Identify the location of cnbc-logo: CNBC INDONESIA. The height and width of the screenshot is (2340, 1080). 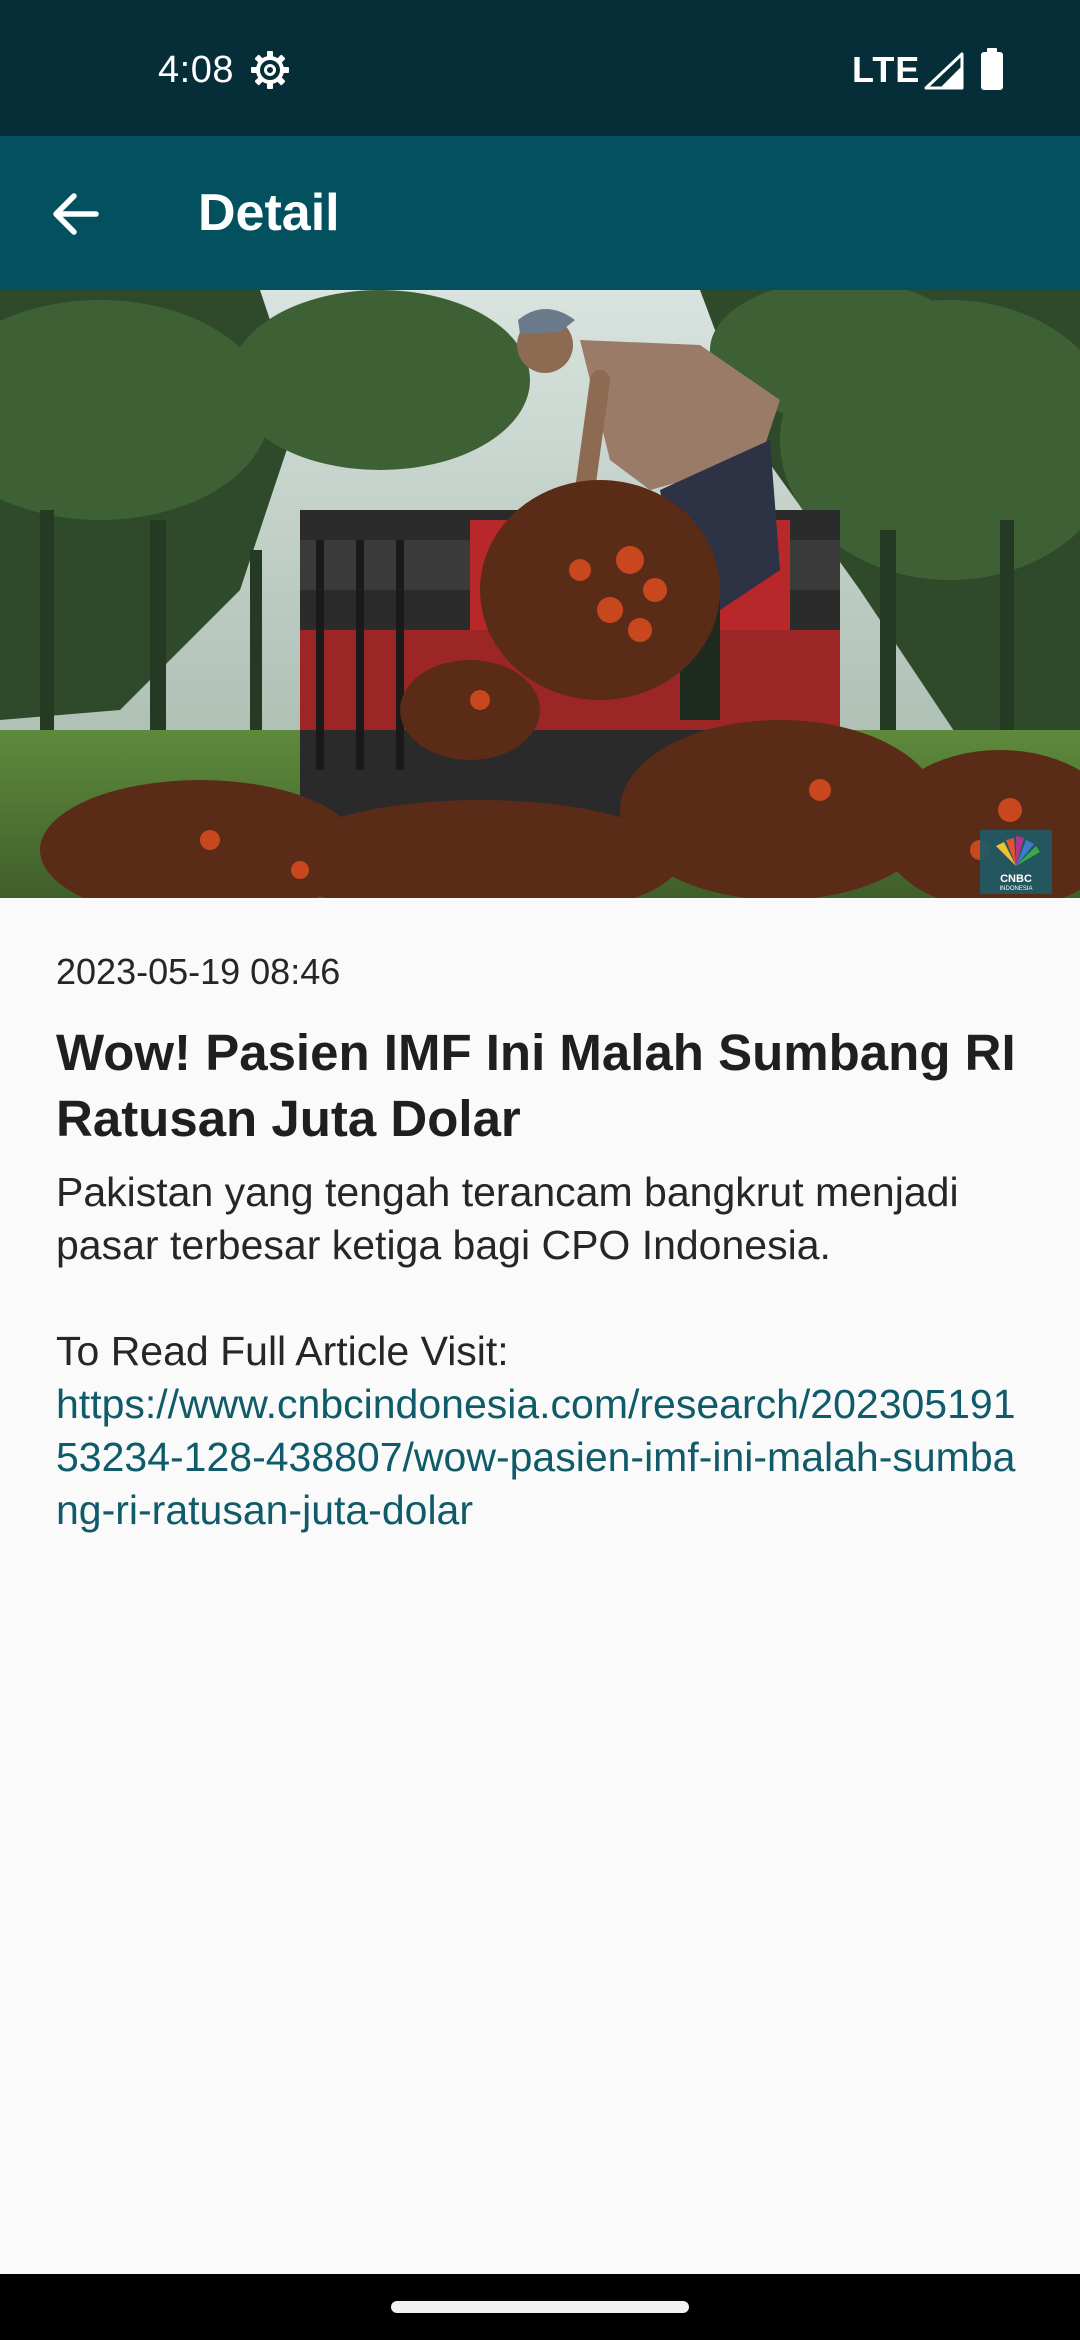
(1016, 862).